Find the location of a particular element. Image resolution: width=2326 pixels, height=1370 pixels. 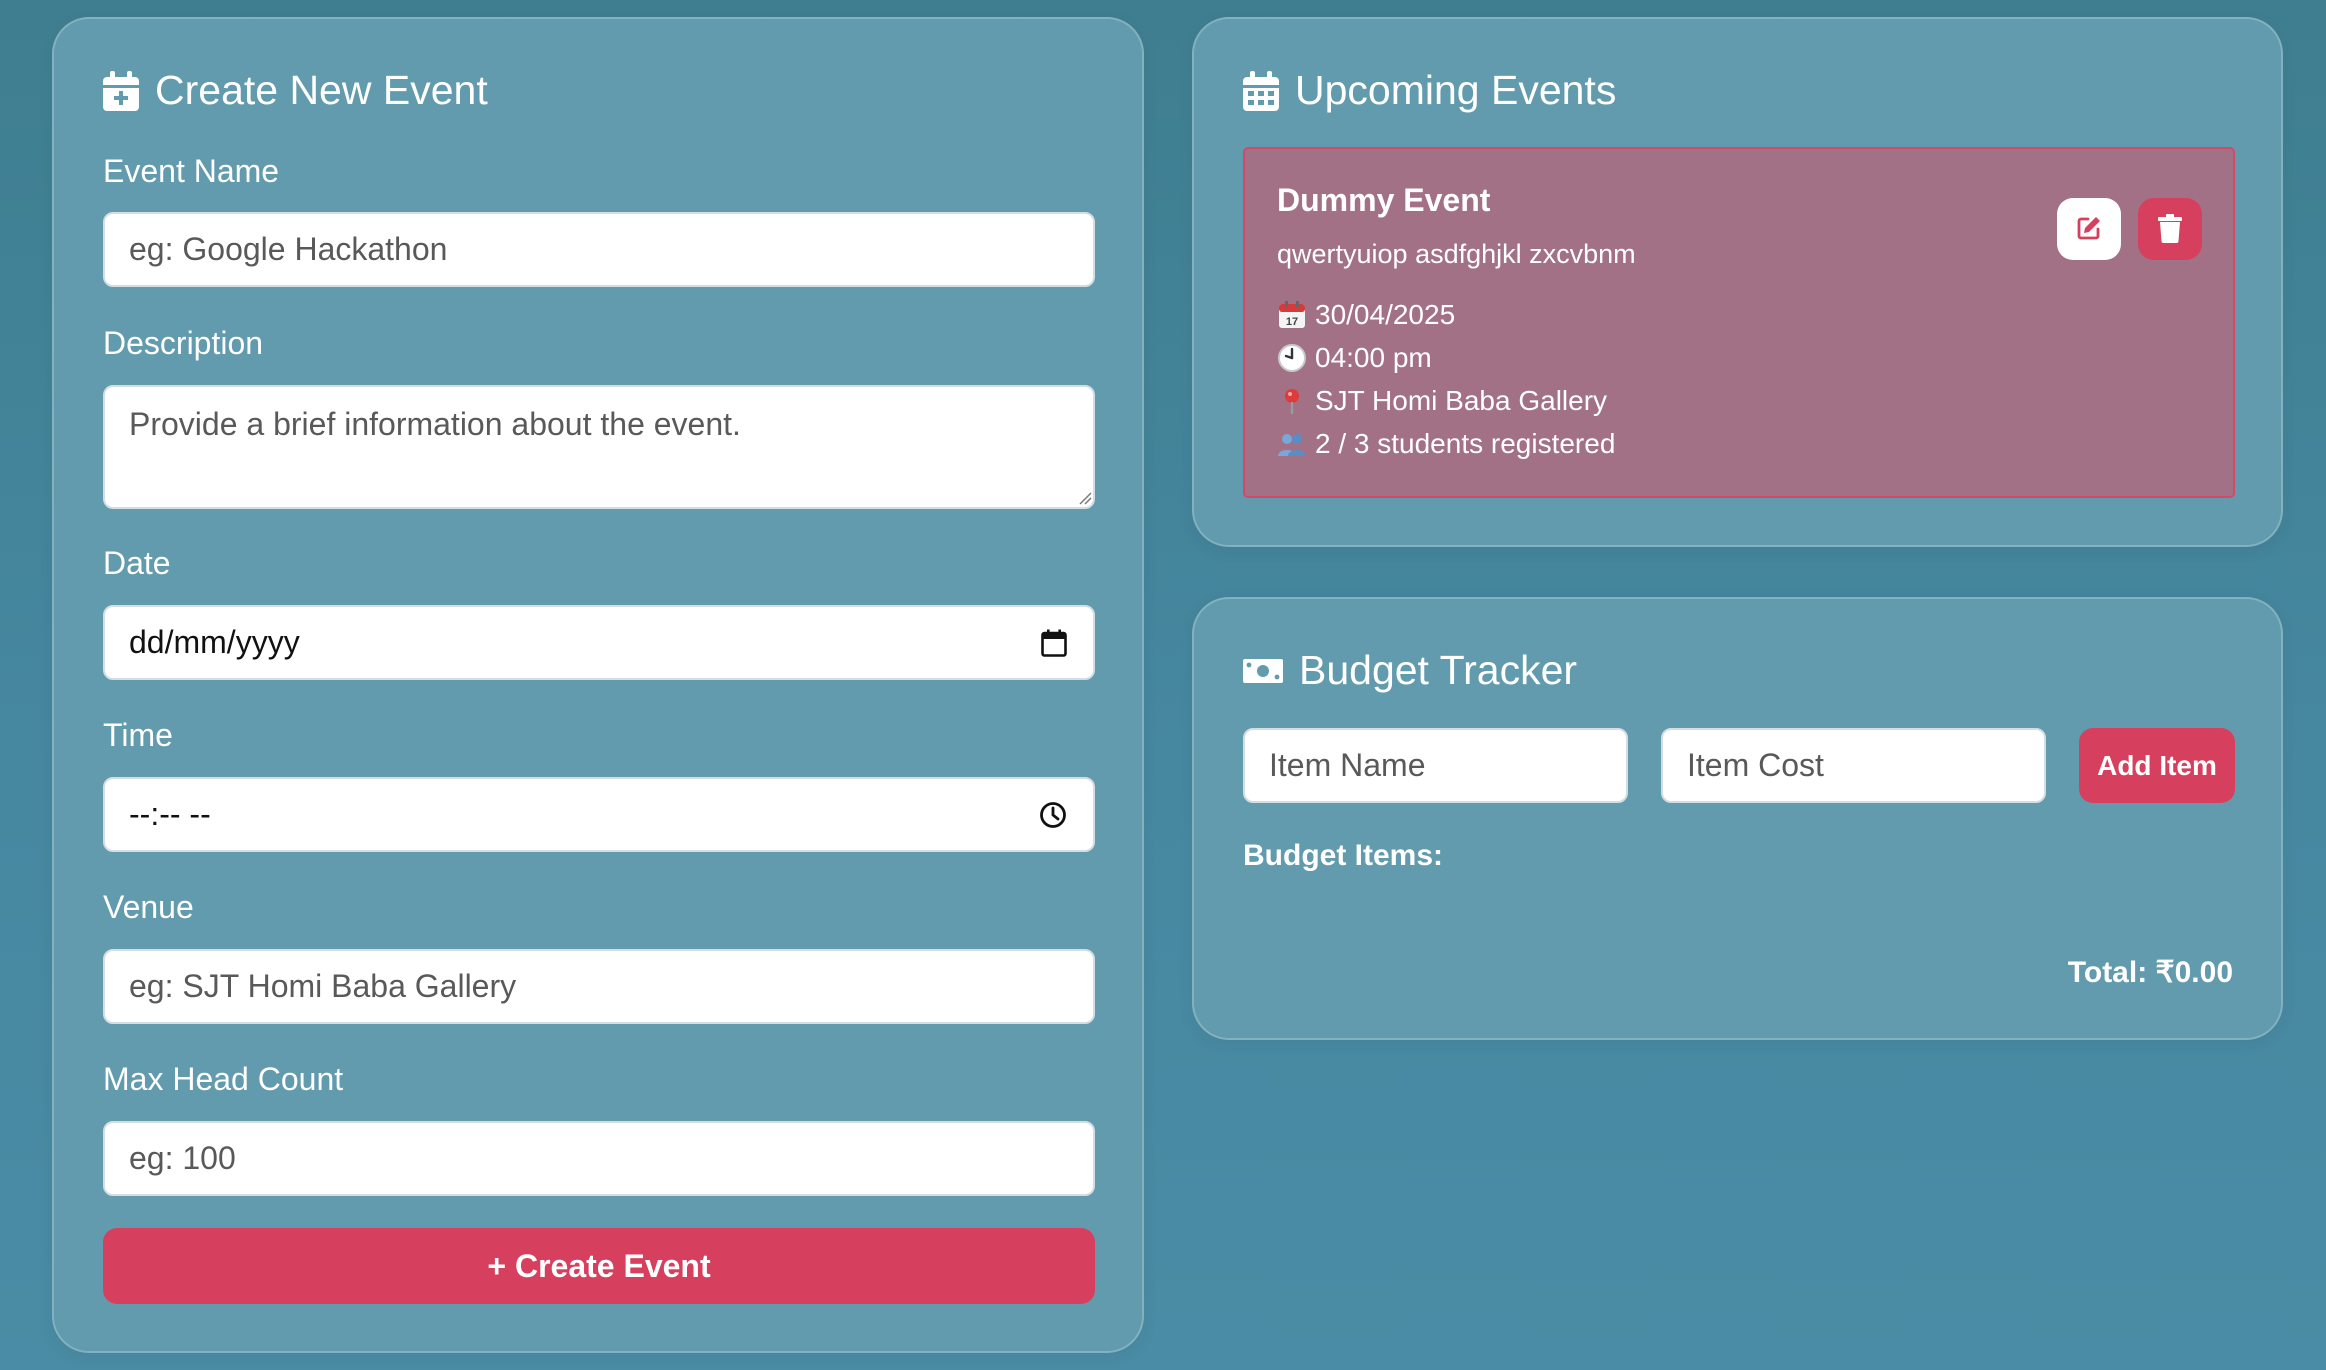

event-registration-row: 2 / 3 students registered is located at coordinates (1446, 444).